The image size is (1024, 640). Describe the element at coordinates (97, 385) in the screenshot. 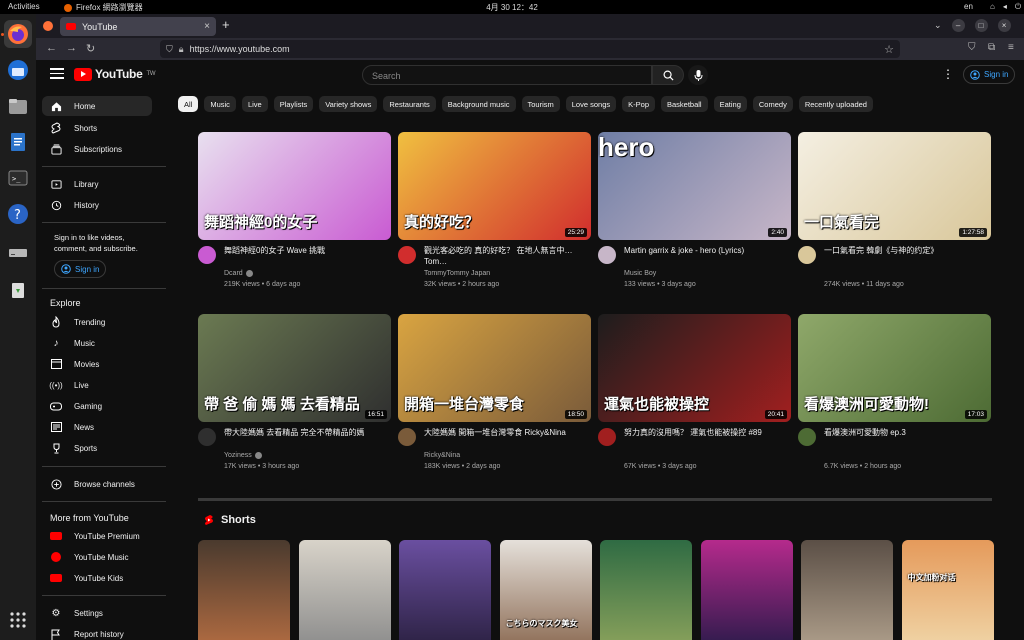

I see `sidebar-item-live: ((•)) Live` at that location.